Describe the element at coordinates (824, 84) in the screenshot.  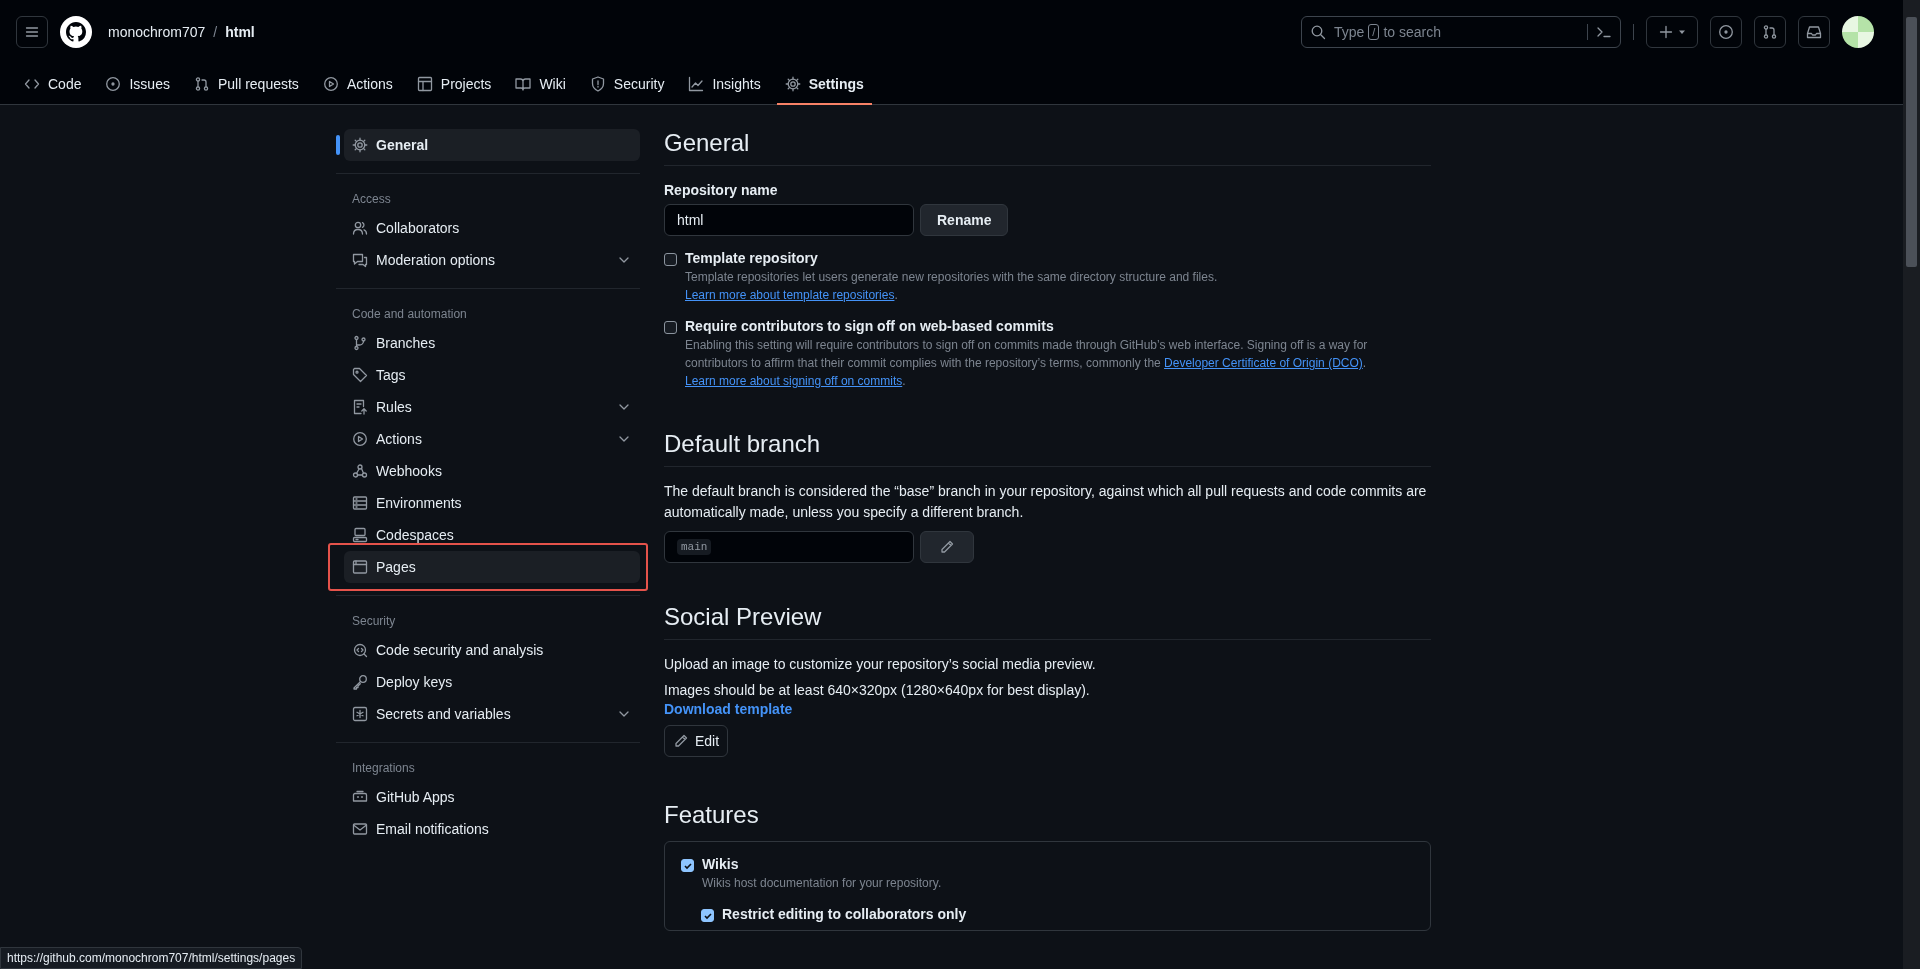
I see `repo-tab: Settings` at that location.